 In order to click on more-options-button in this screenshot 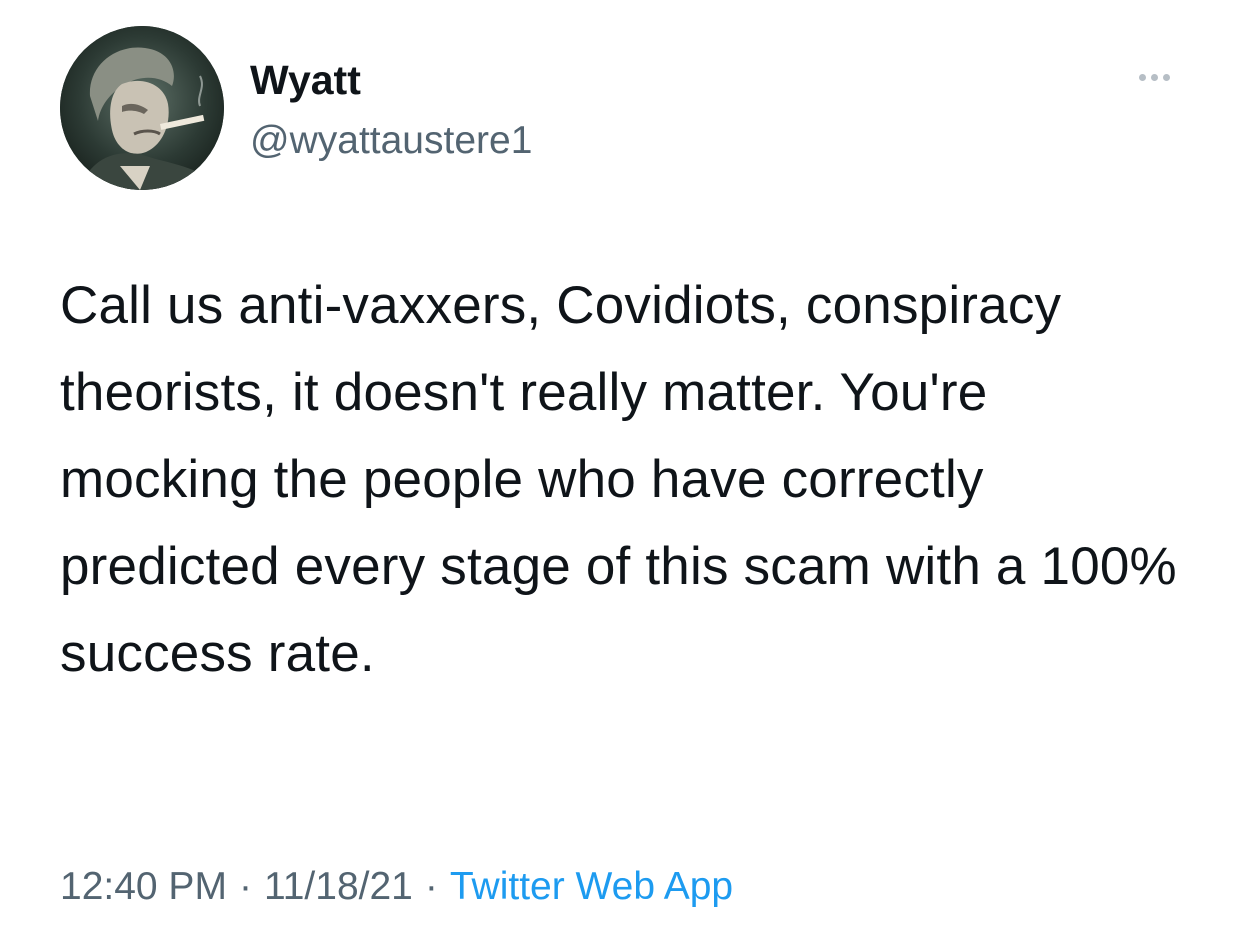, I will do `click(1154, 77)`.